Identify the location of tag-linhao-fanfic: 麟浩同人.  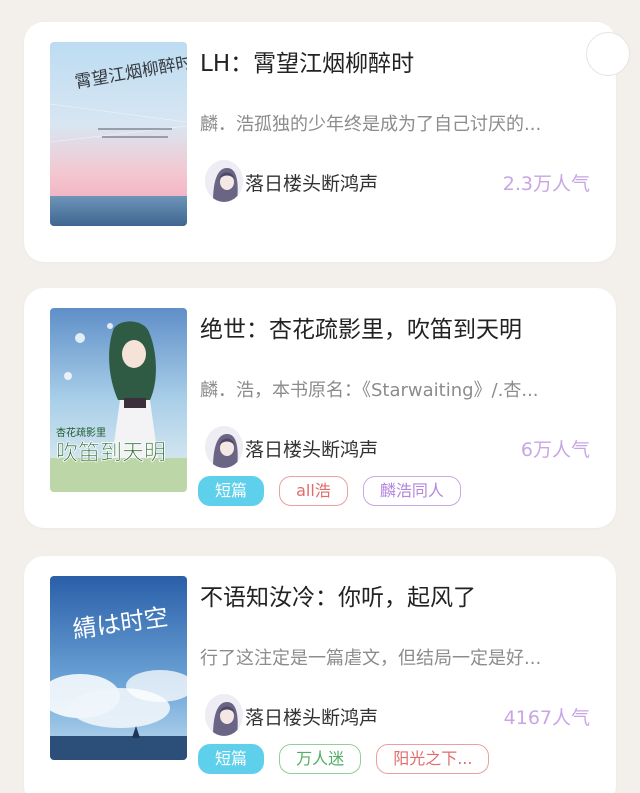
(411, 491).